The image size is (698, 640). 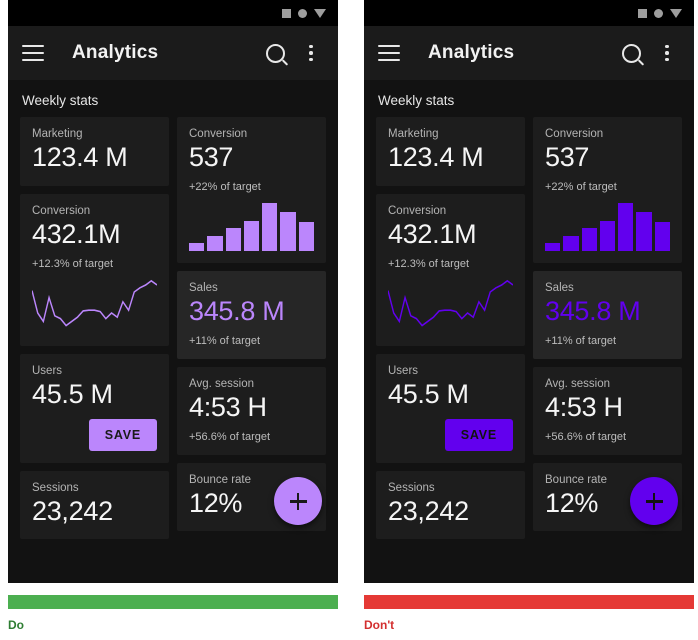 I want to click on card-value: 4:53 H, so click(x=228, y=406).